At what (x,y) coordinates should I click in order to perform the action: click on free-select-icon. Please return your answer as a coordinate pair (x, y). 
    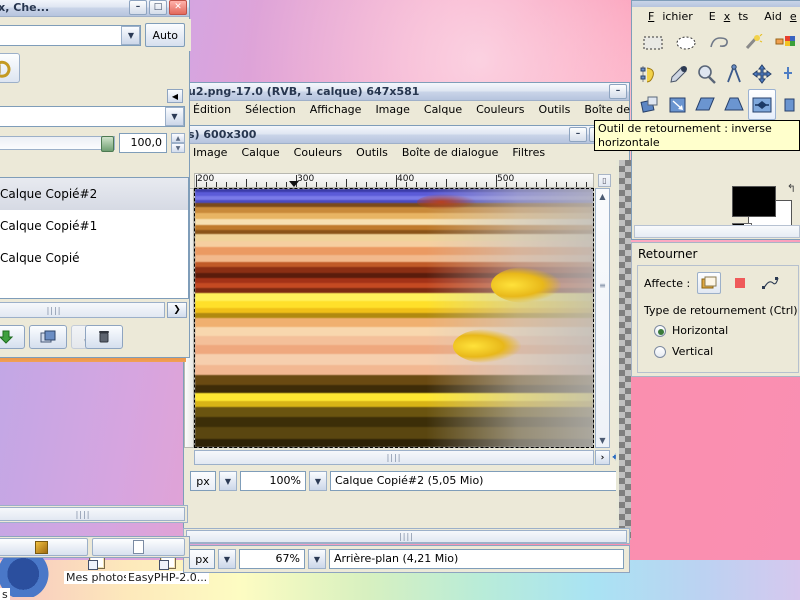
    Looking at the image, I should click on (718, 42).